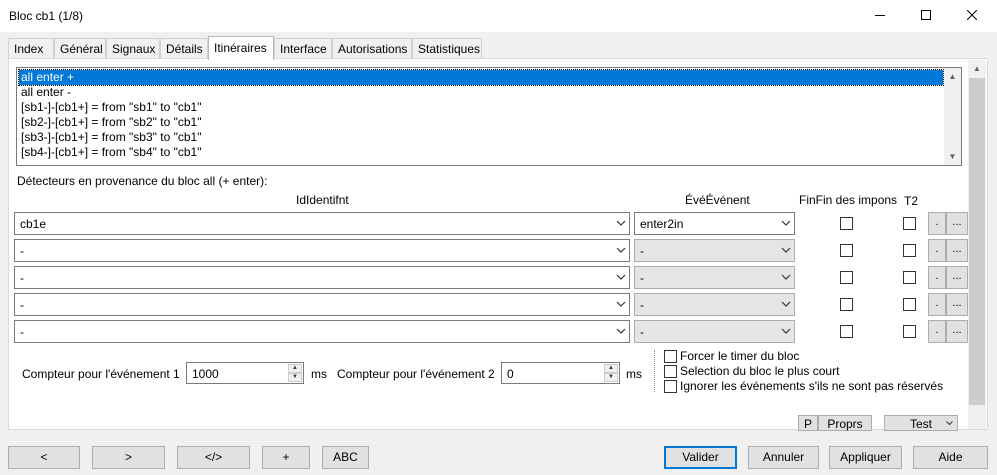 This screenshot has width=997, height=475. I want to click on evenement-value: enter2in, so click(662, 224).